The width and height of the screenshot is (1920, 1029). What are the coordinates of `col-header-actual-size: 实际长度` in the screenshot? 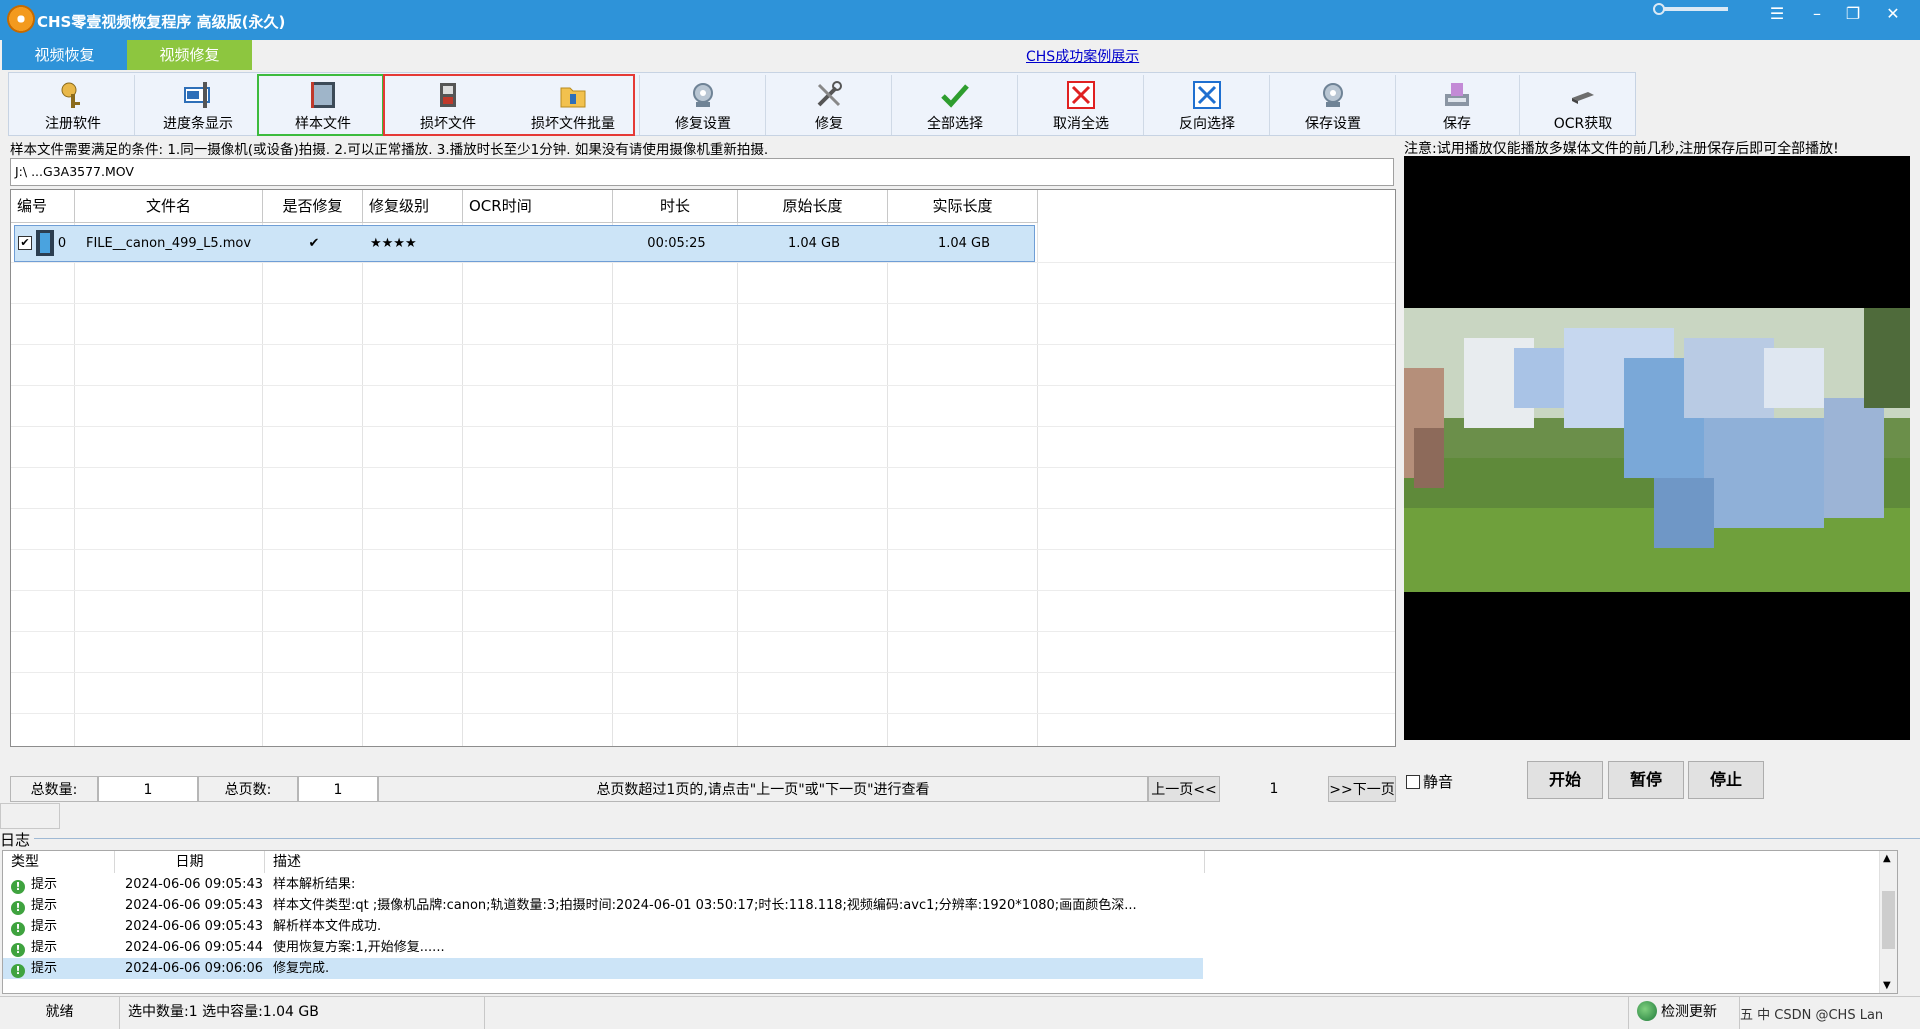 It's located at (963, 206).